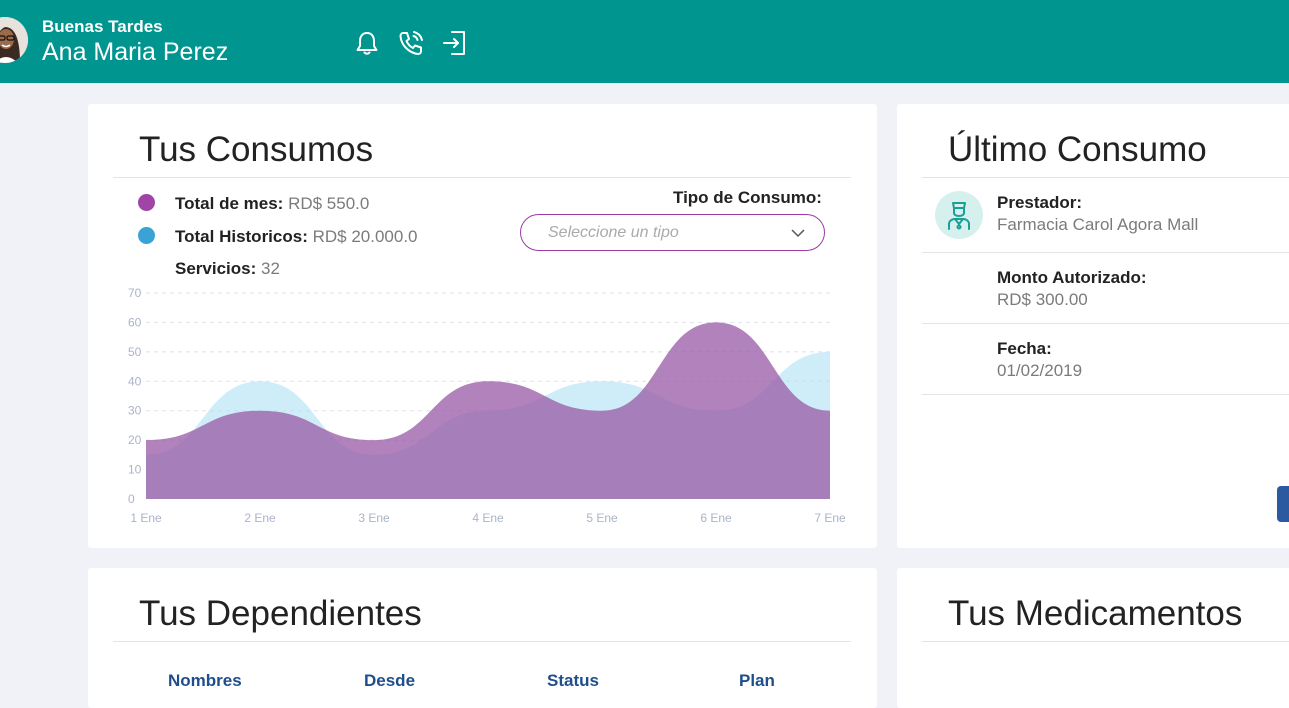 This screenshot has width=1289, height=708. Describe the element at coordinates (205, 681) in the screenshot. I see `column-header-nombres: Nombres` at that location.